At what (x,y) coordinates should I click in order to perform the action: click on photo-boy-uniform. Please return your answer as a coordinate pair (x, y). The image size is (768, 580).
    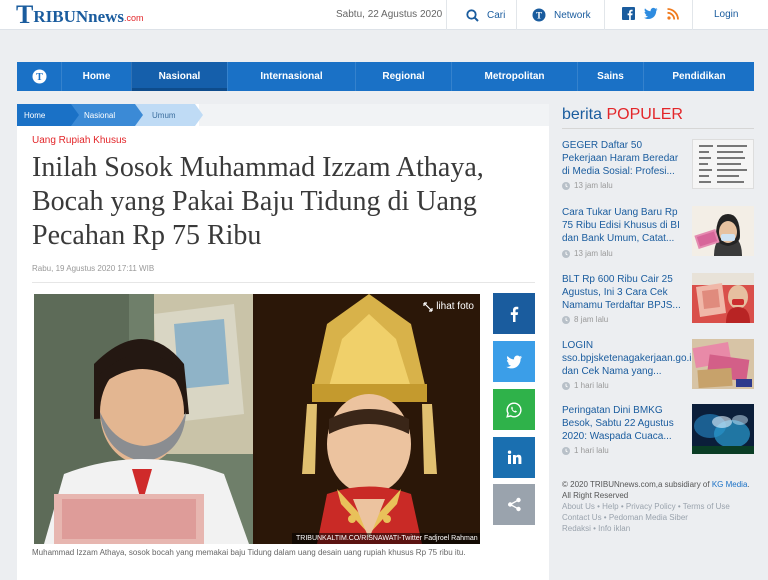
    Looking at the image, I should click on (143, 419).